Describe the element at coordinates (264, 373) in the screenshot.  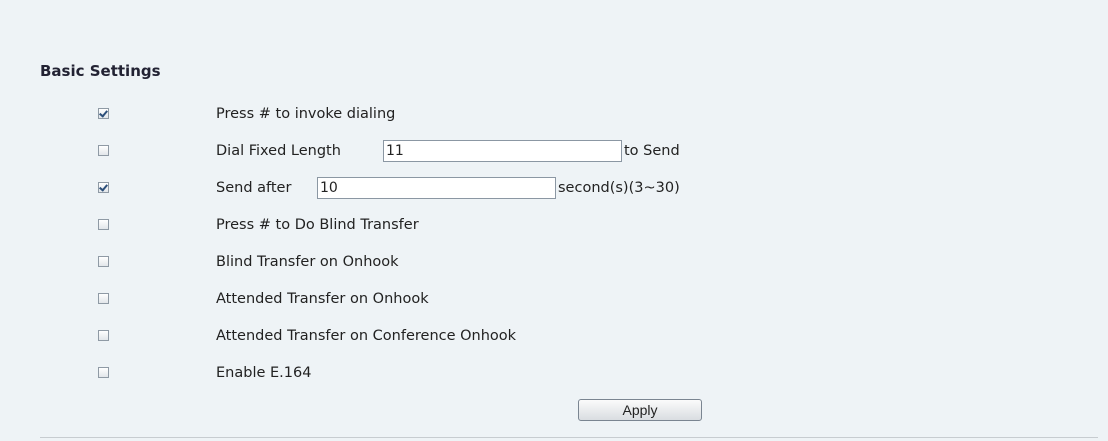
I see `enable-e164-label: Enable E.164` at that location.